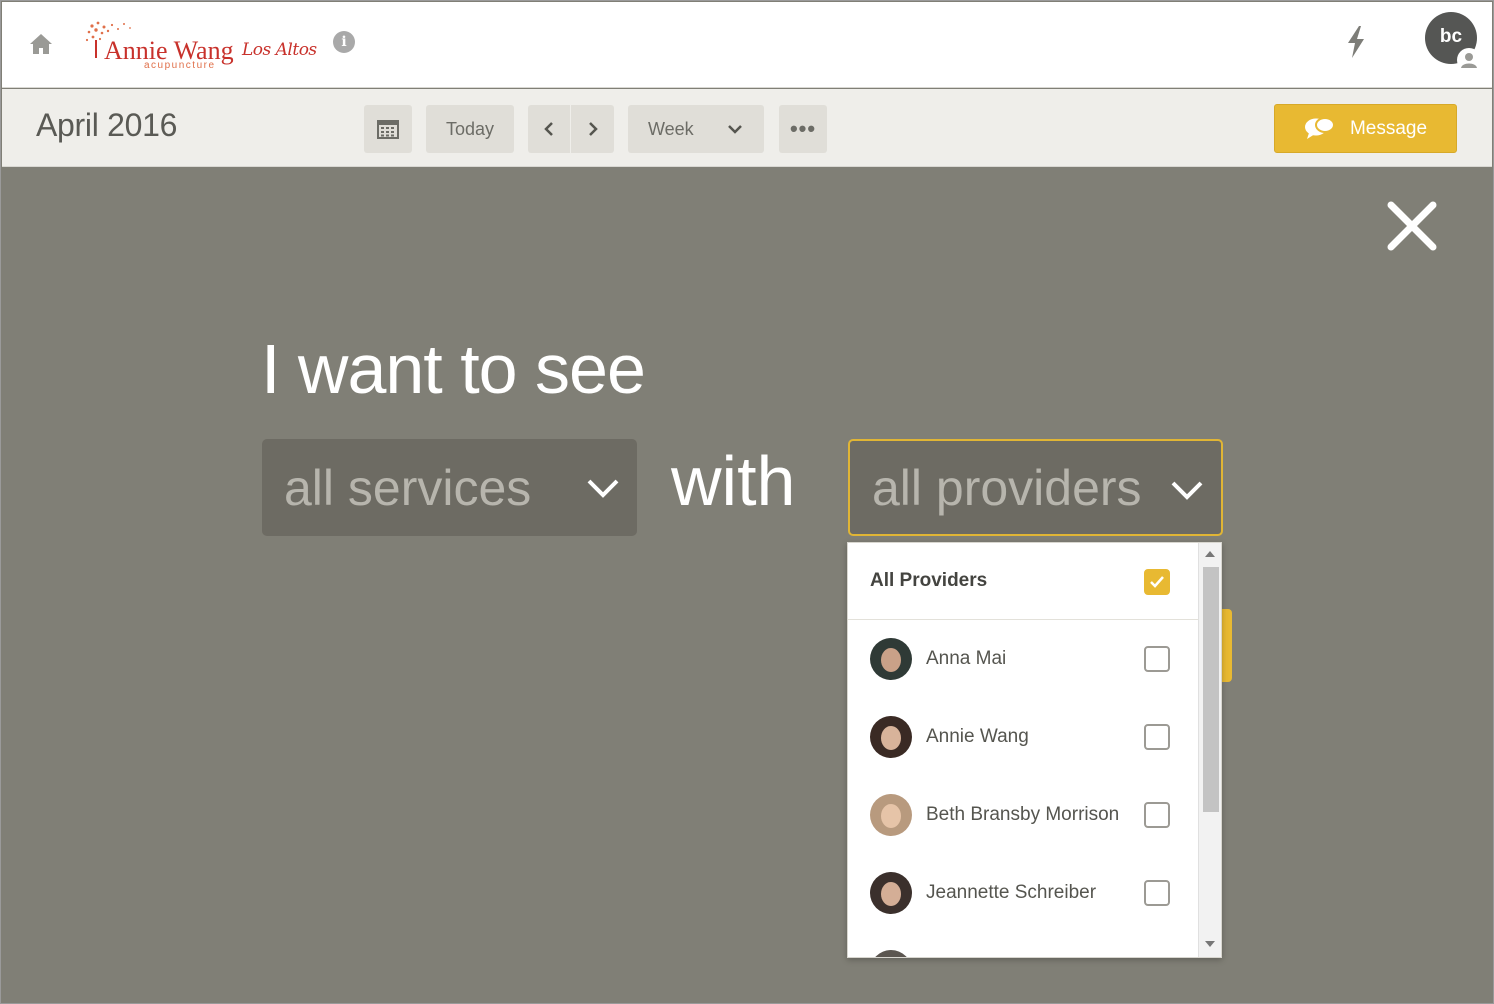 The height and width of the screenshot is (1004, 1494). I want to click on calendar-toolbar: April 2016 Today Week ••• Message, so click(747, 128).